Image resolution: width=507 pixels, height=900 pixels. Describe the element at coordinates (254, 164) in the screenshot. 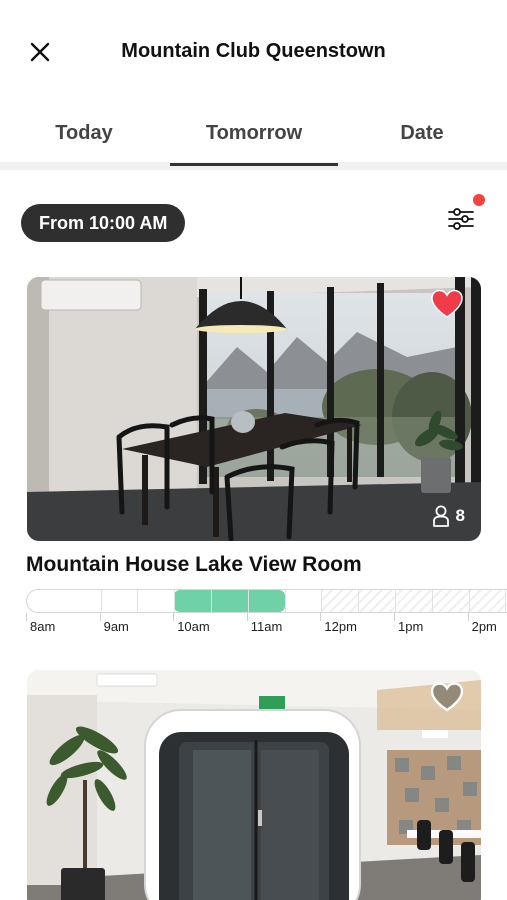

I see `active-tab-indicator` at that location.